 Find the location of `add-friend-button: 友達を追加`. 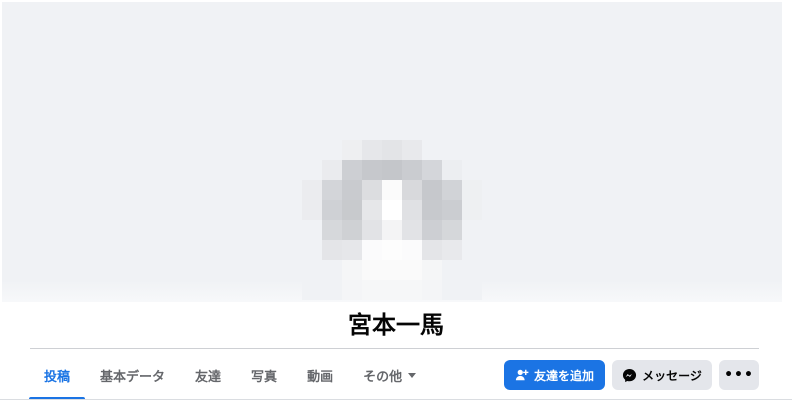

add-friend-button: 友達を追加 is located at coordinates (554, 375).